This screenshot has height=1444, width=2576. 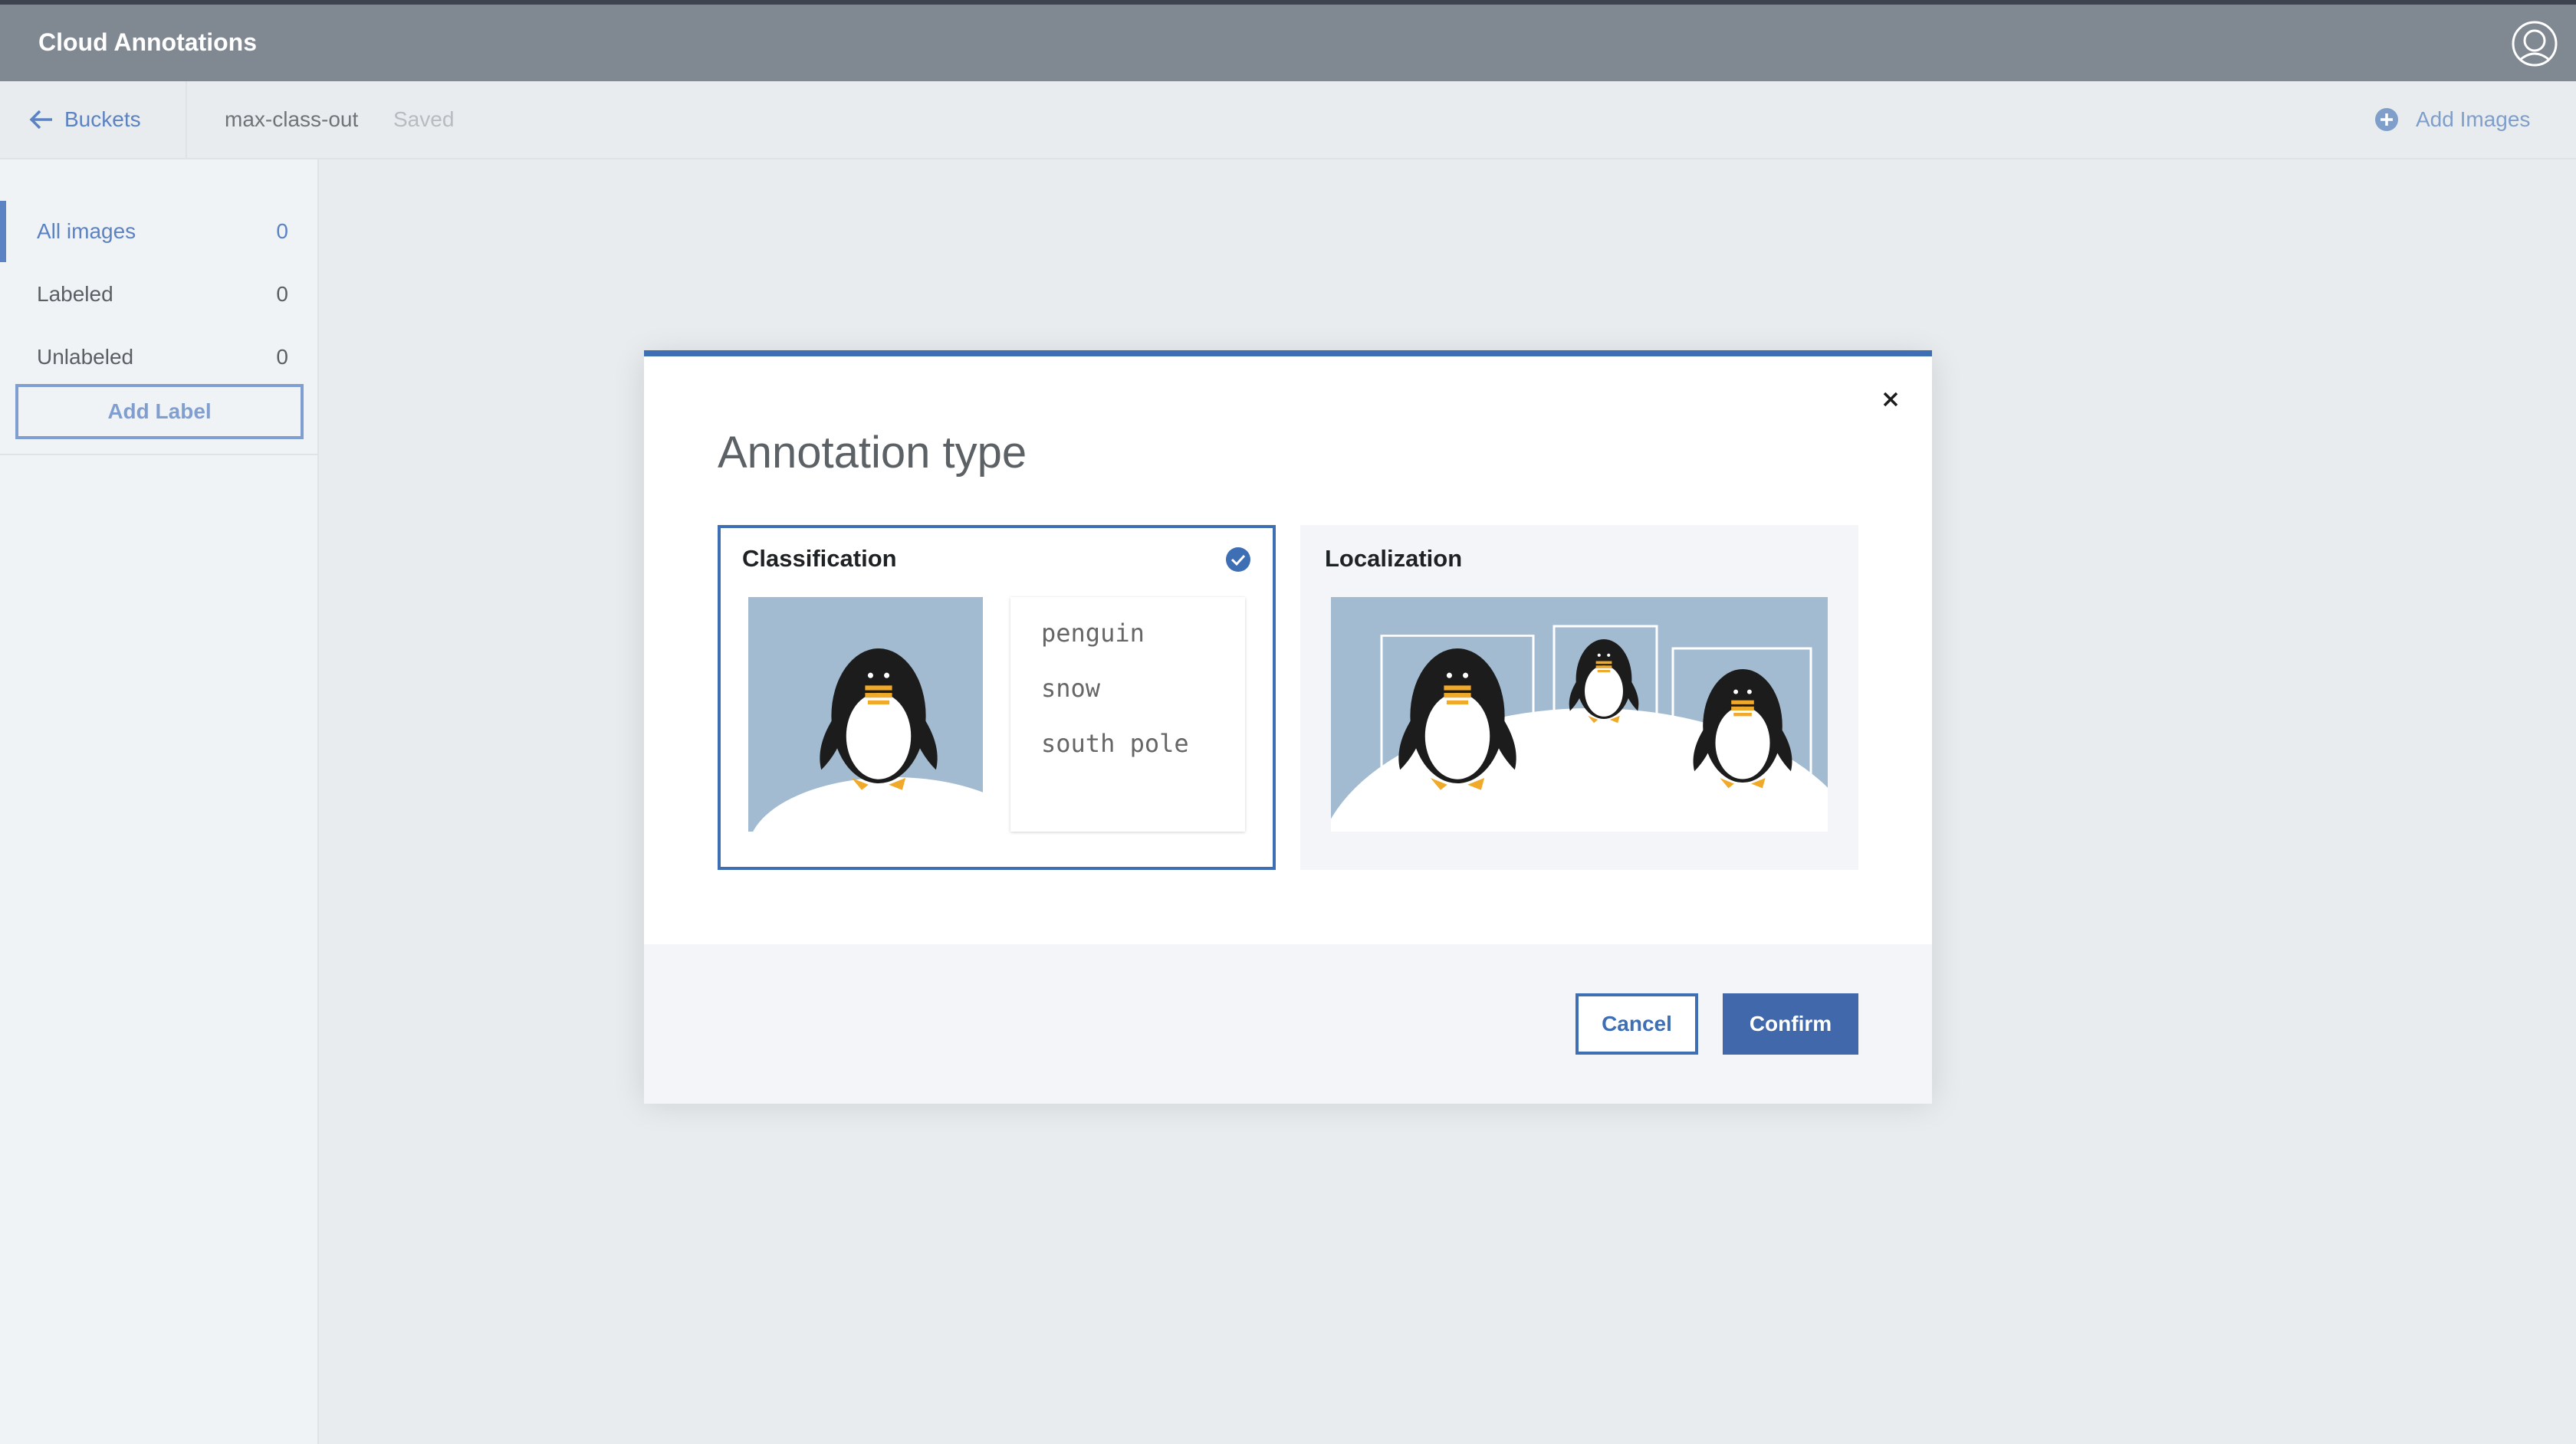 What do you see at coordinates (3, 231) in the screenshot?
I see `active-indicator` at bounding box center [3, 231].